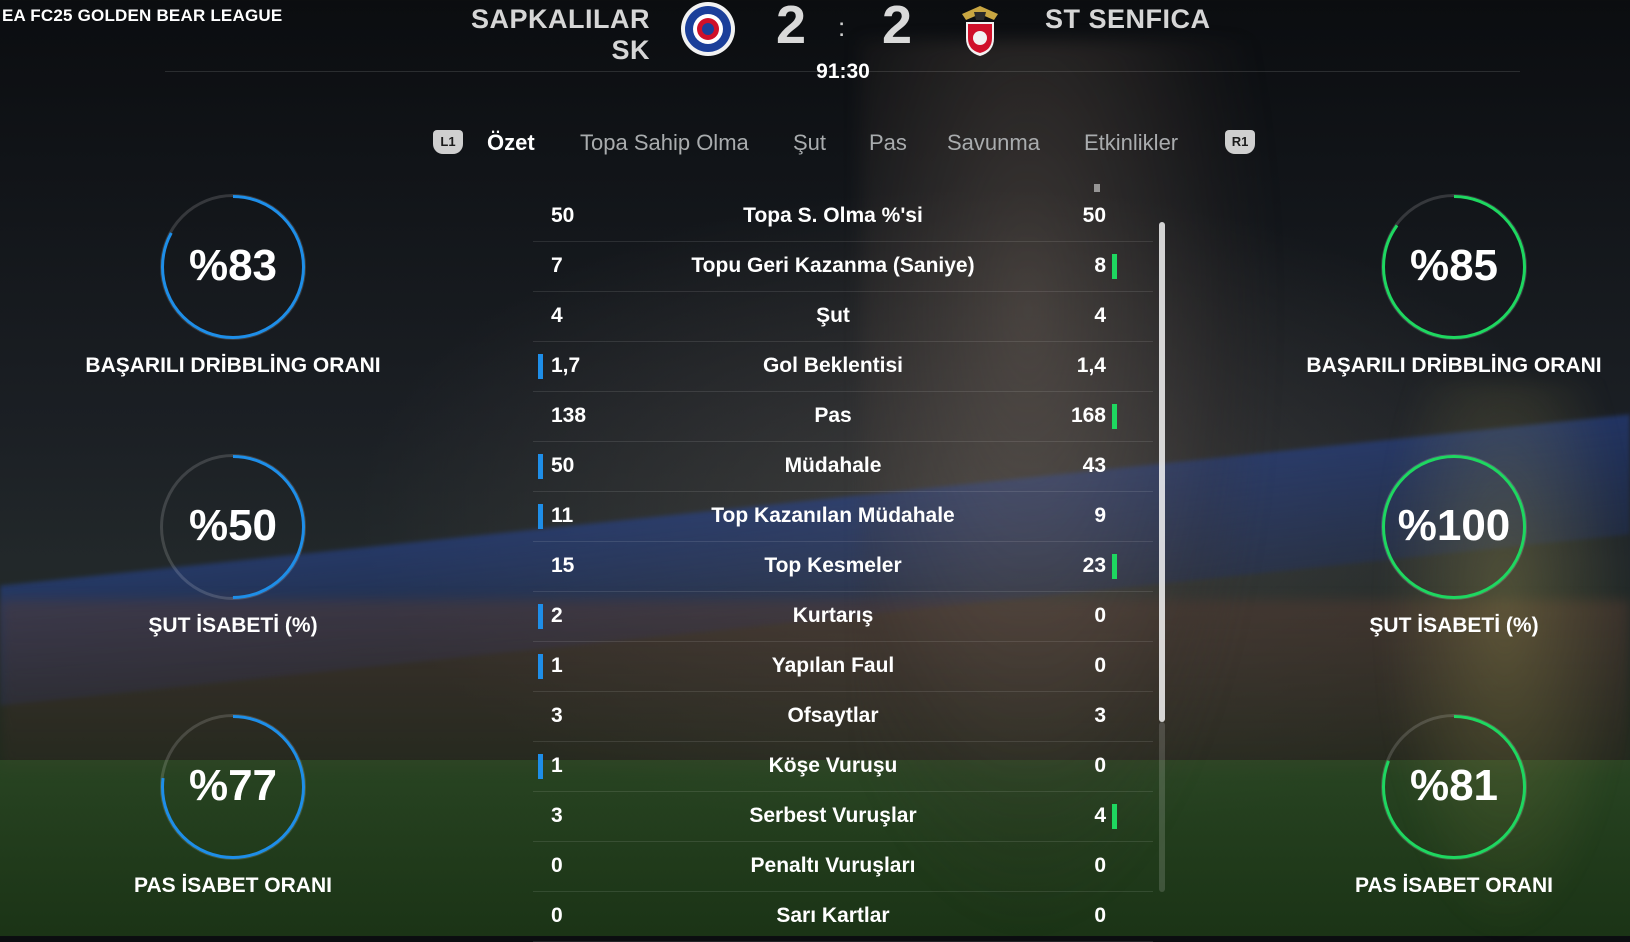  Describe the element at coordinates (563, 565) in the screenshot. I see `home-stat-value: 15` at that location.